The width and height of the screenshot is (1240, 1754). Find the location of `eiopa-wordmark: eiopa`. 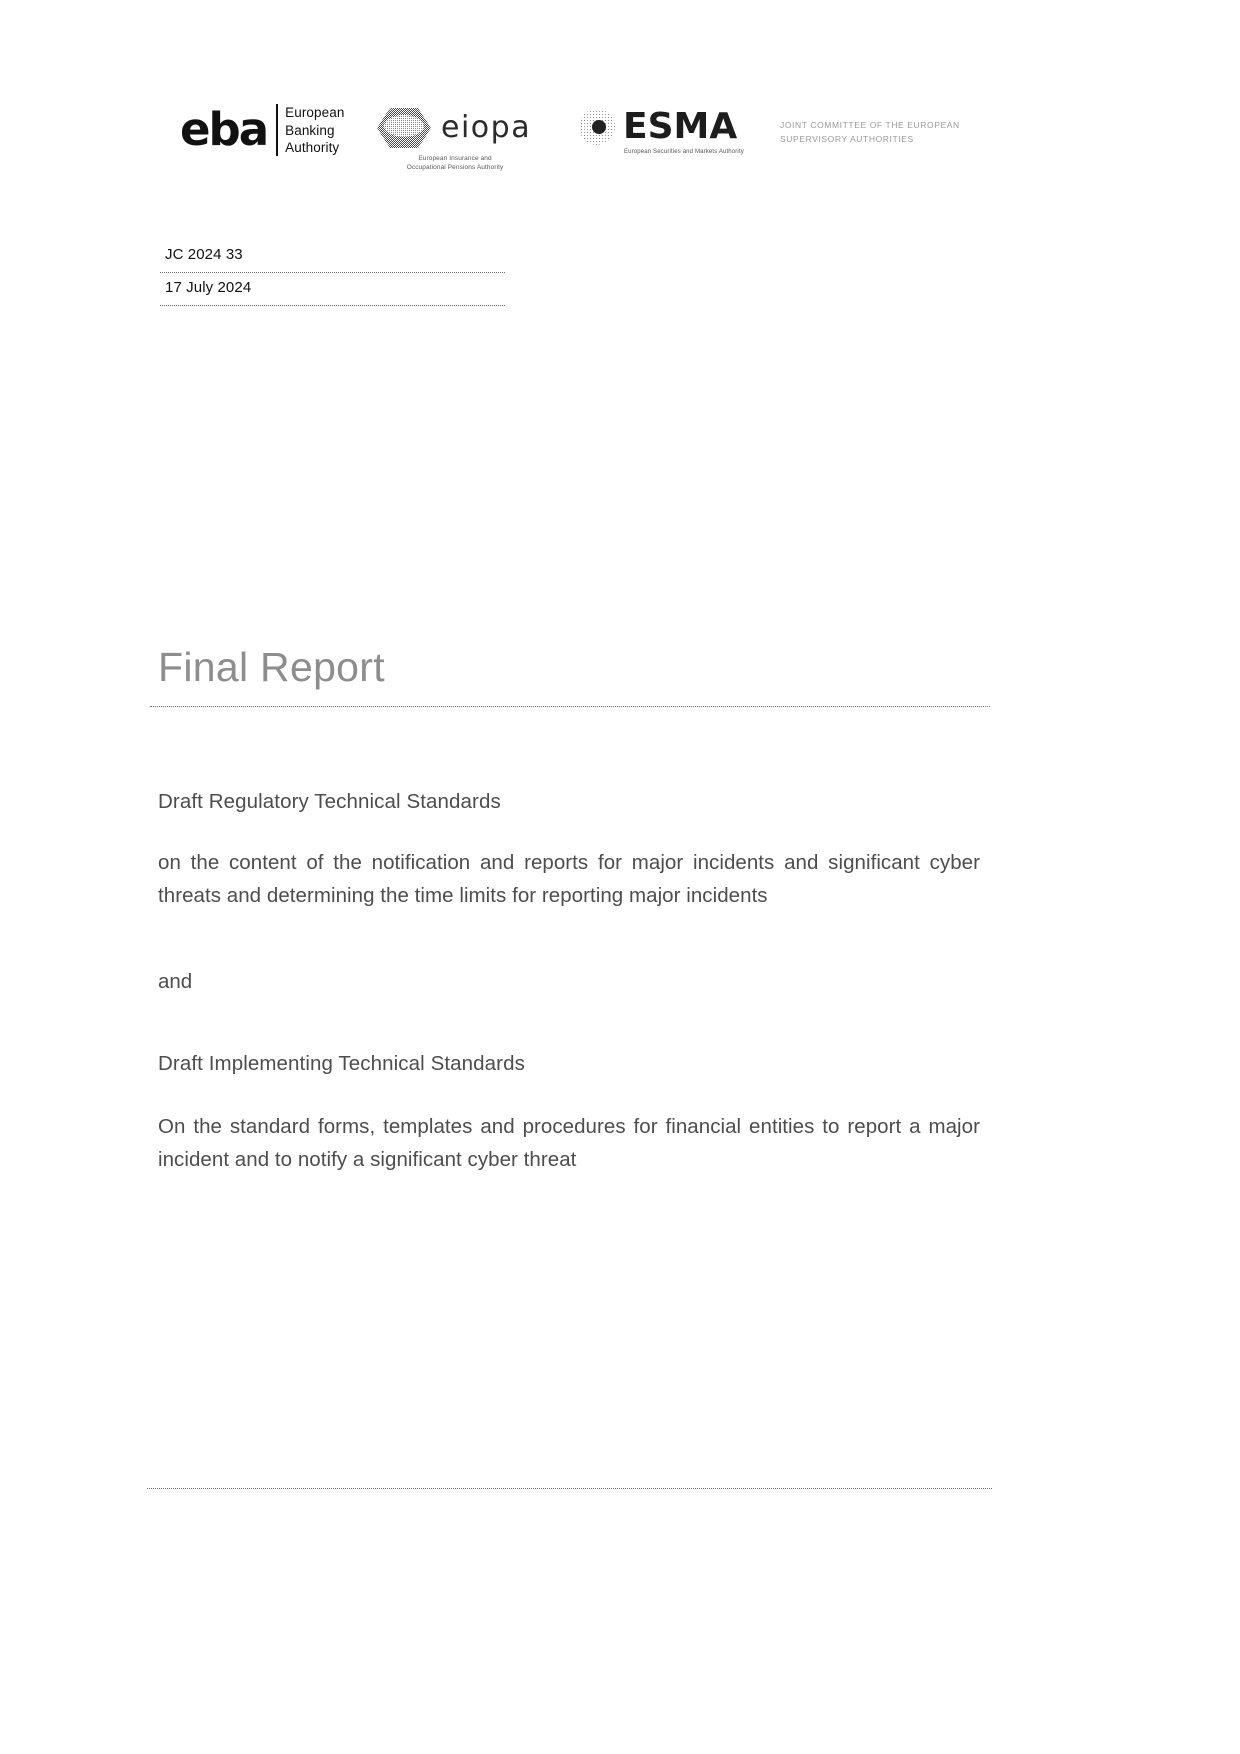

eiopa-wordmark: eiopa is located at coordinates (486, 127).